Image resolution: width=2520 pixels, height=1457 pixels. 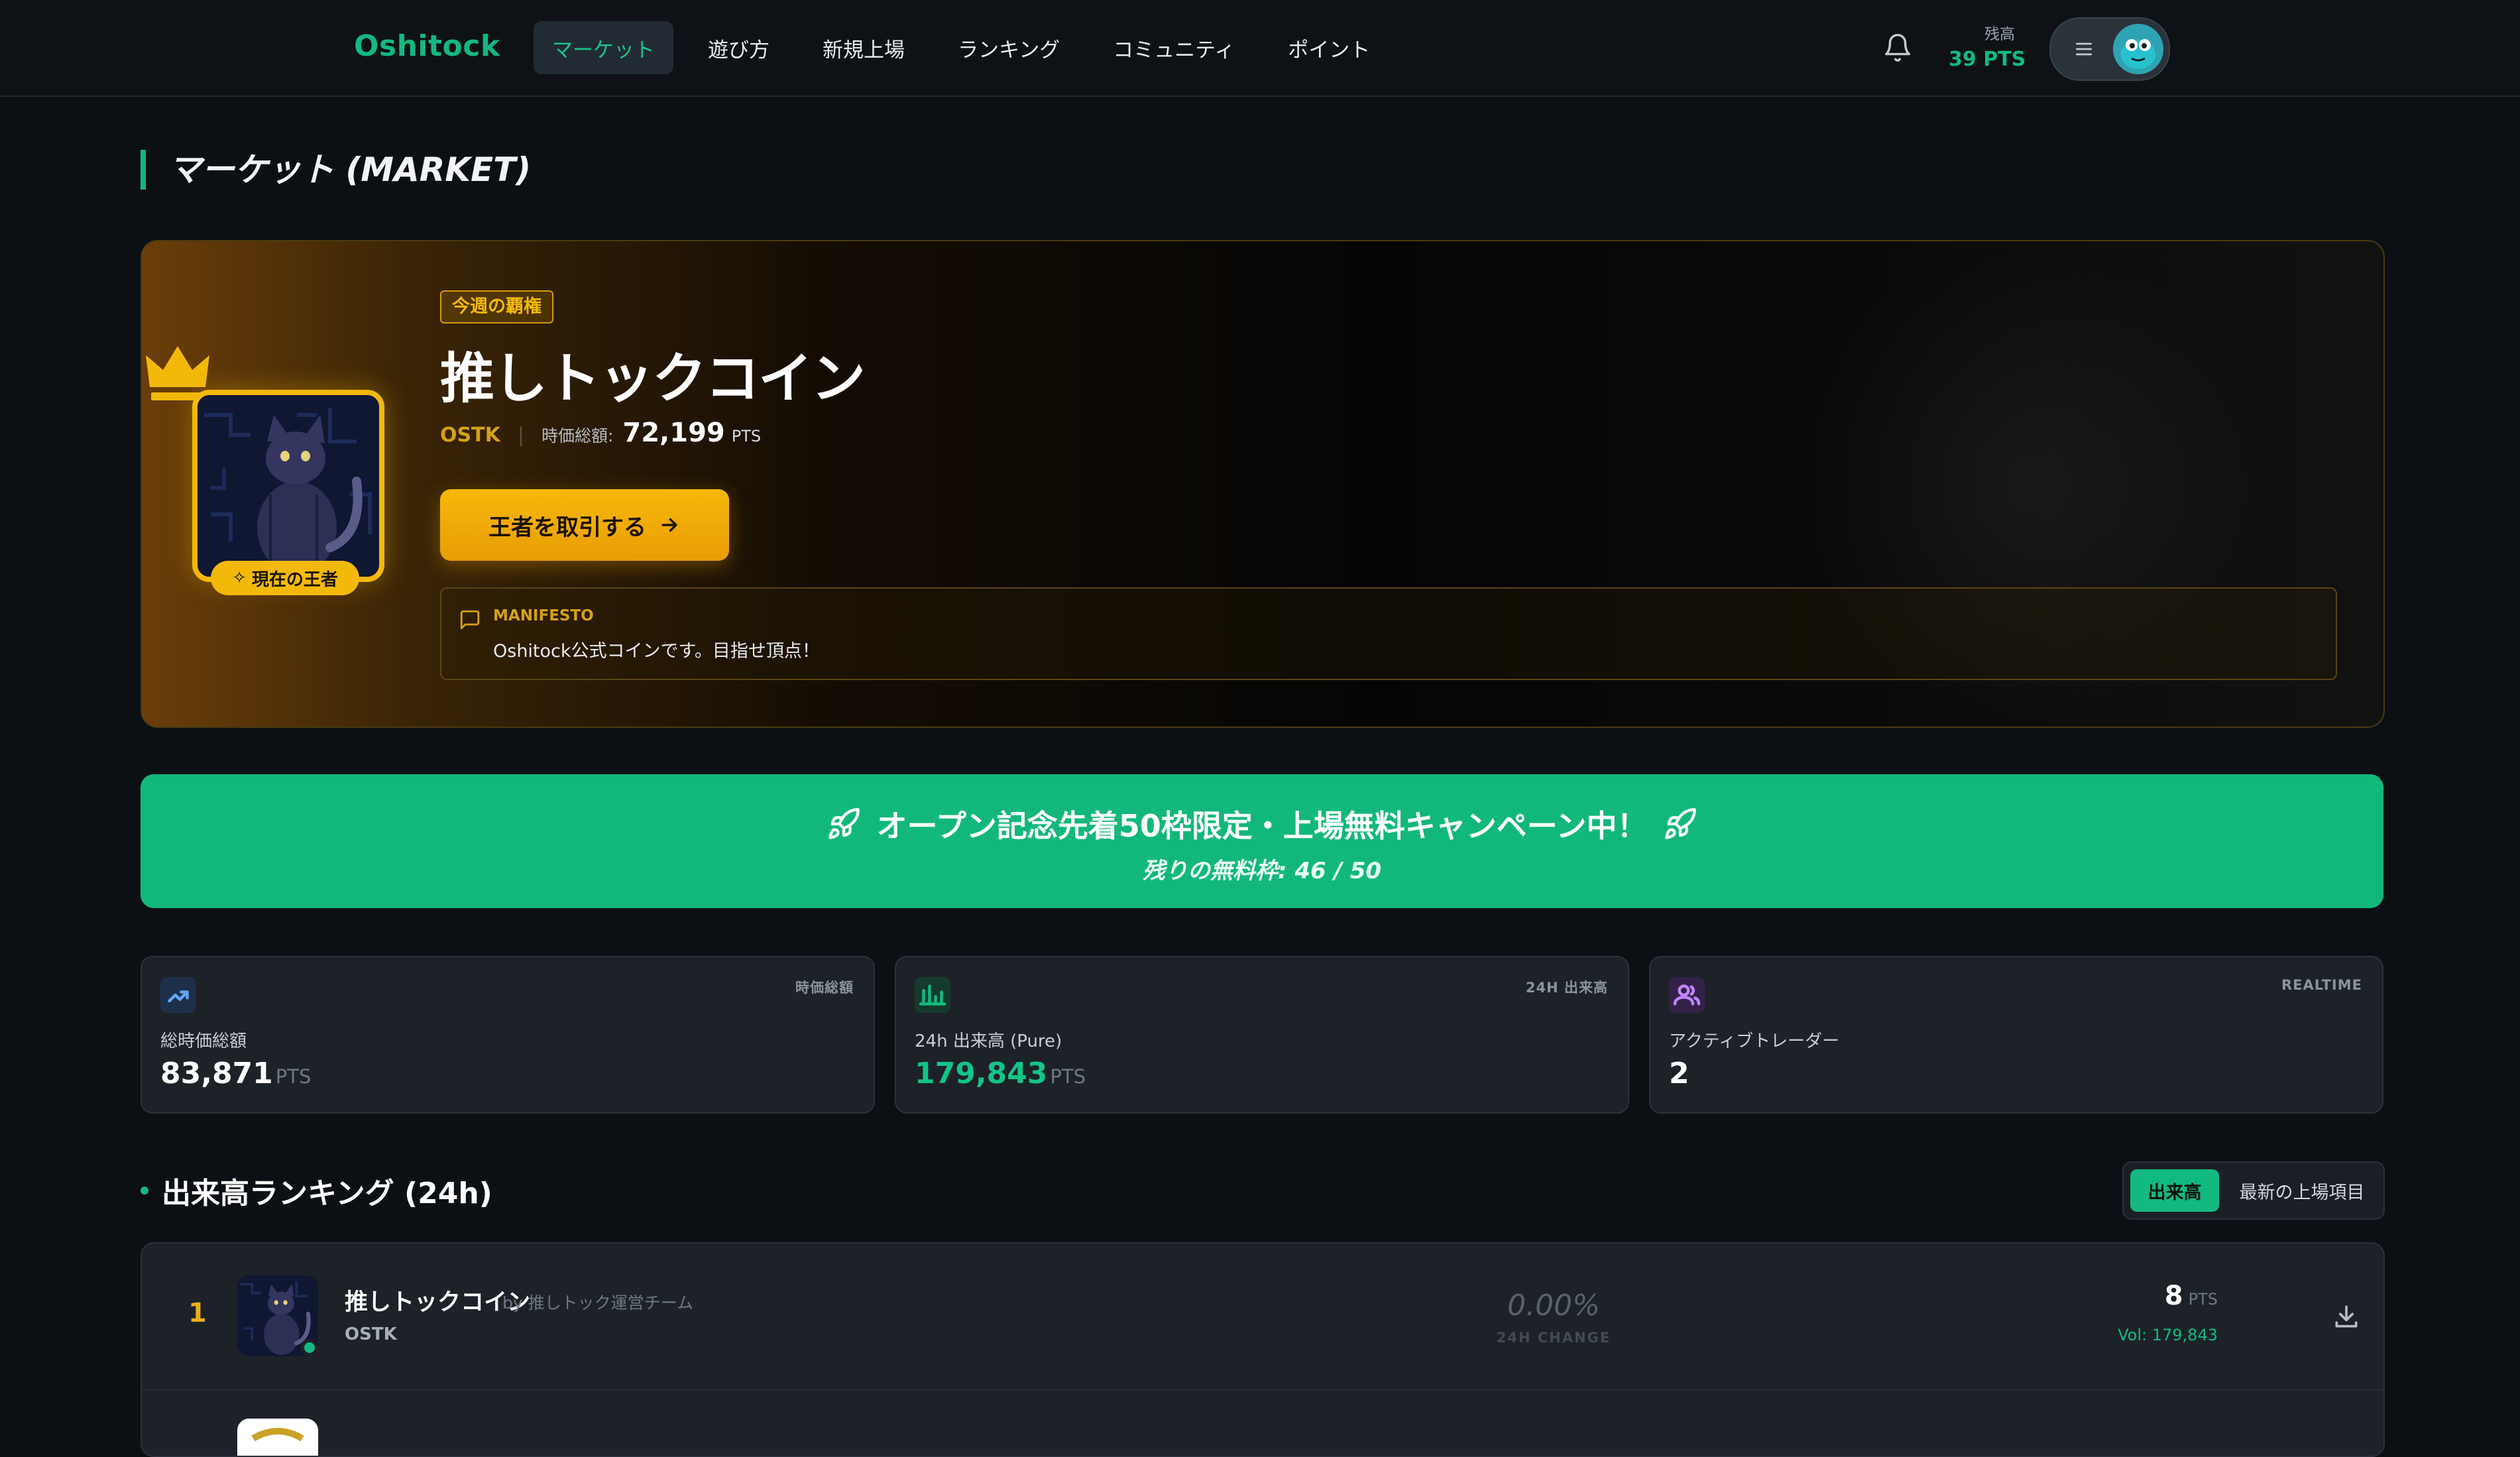 I want to click on nav-item-how-to-play: 遊び方, so click(x=738, y=47).